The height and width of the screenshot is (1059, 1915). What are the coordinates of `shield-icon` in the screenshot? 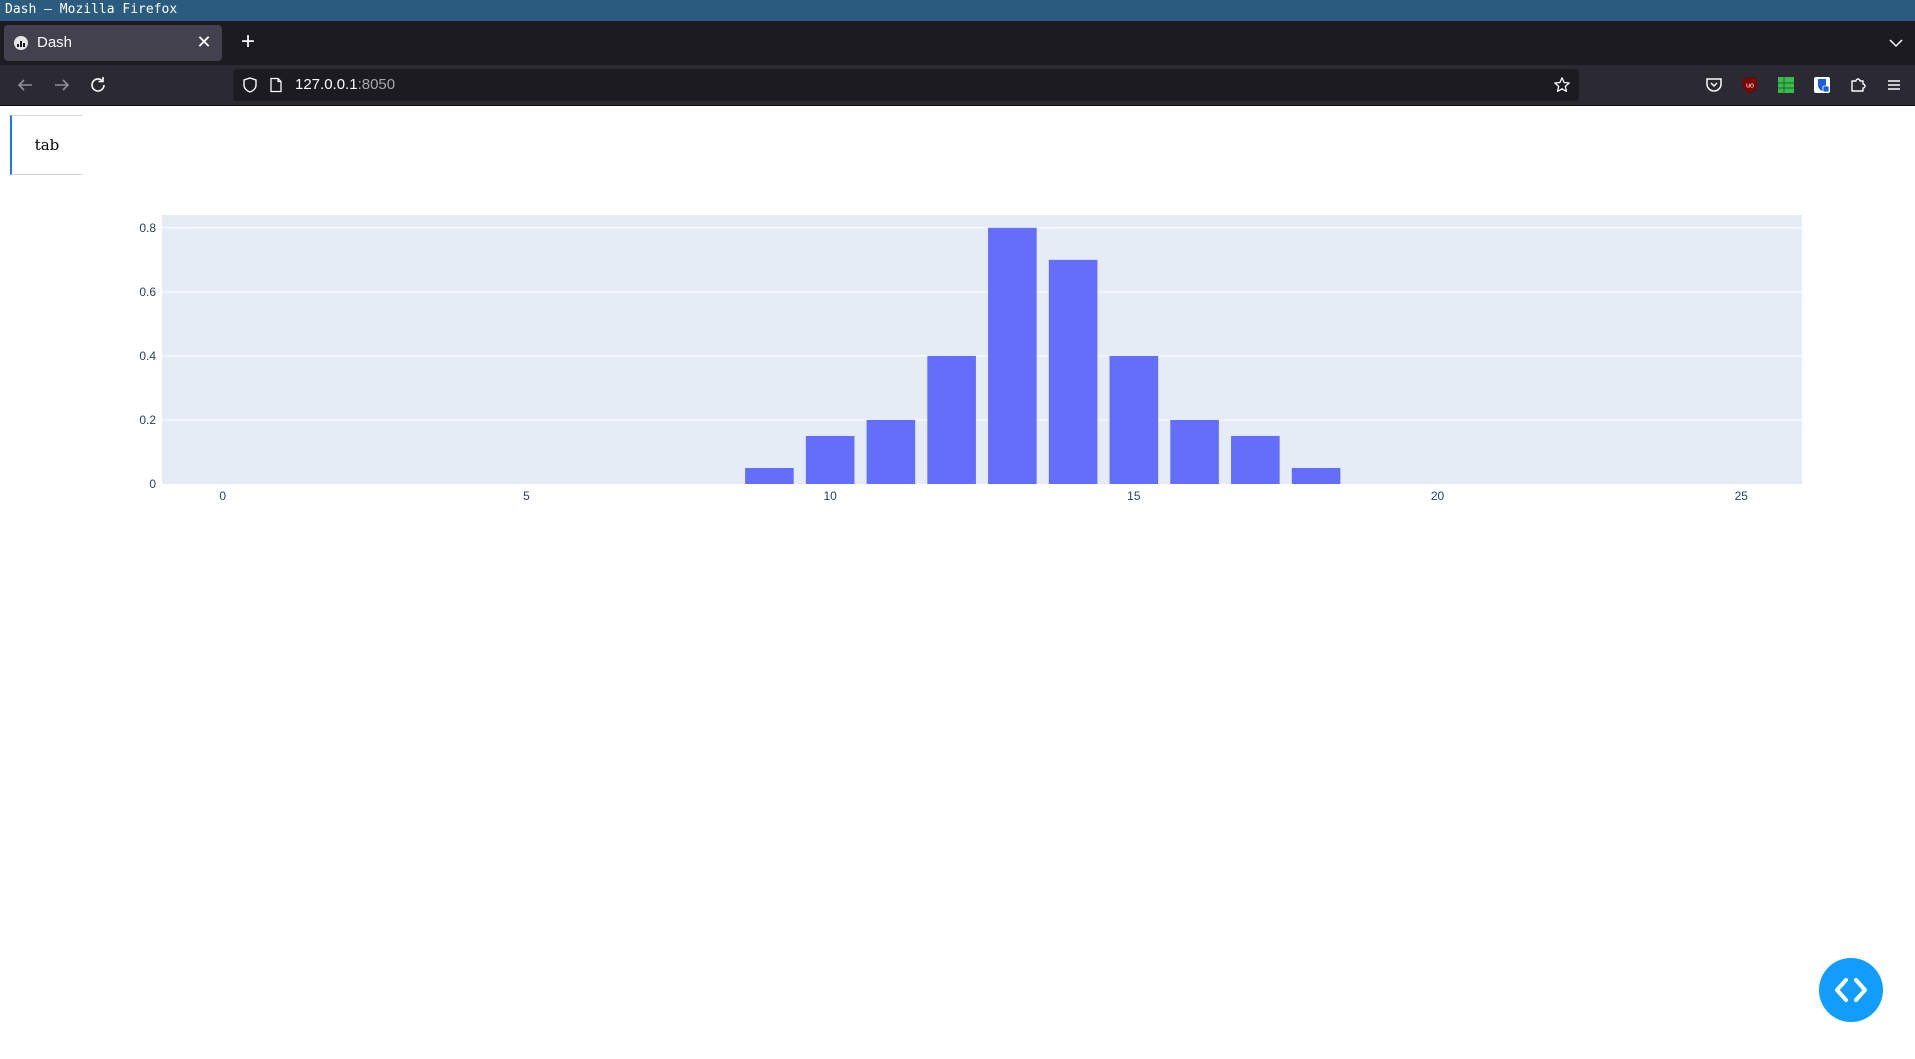 It's located at (250, 85).